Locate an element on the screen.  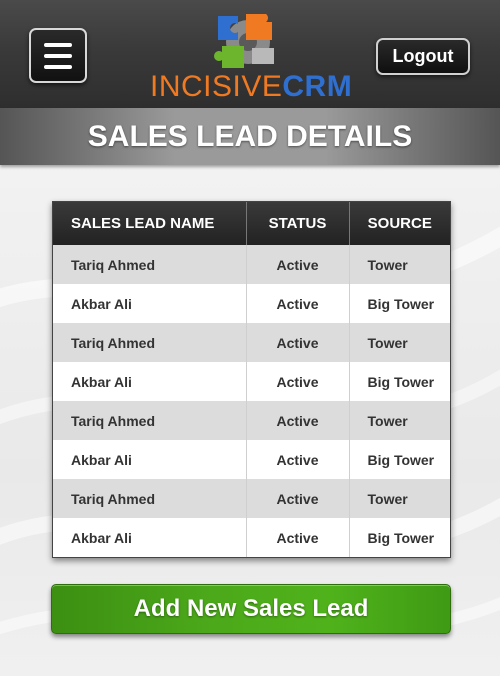
incisive-crm-logo: INCISIVECRM is located at coordinates (251, 87).